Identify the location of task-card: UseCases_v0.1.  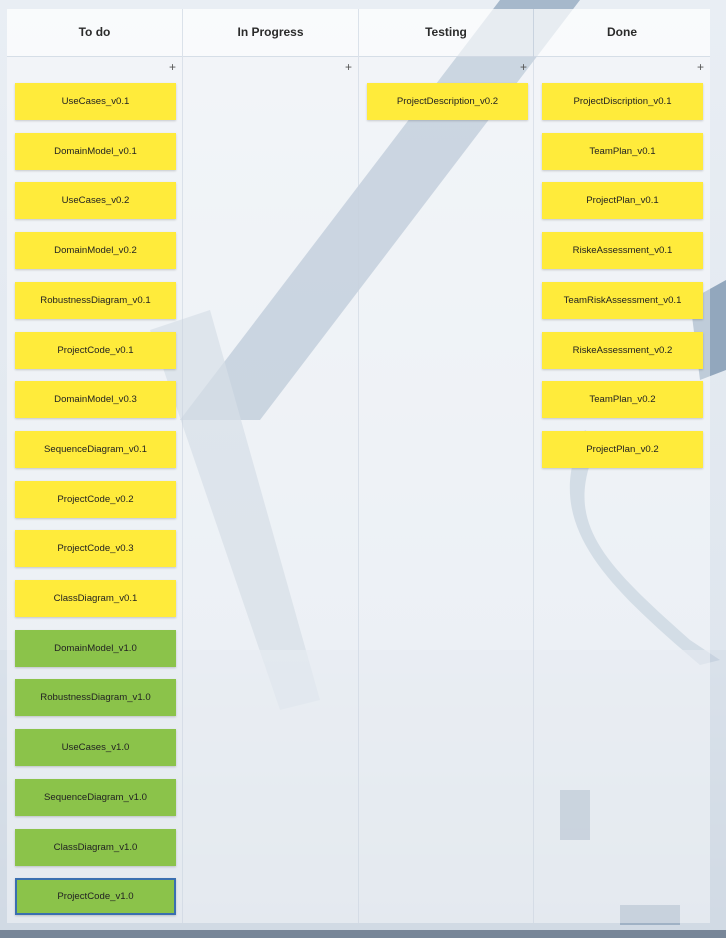
(95, 101).